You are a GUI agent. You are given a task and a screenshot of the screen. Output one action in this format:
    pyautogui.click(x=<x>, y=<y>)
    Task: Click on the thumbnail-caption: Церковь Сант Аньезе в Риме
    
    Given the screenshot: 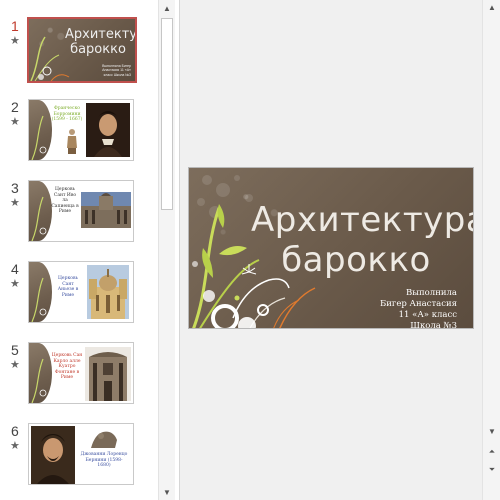 What is the action you would take?
    pyautogui.click(x=68, y=287)
    